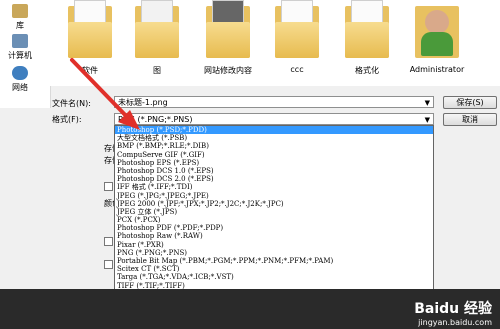 The width and height of the screenshot is (500, 329). Describe the element at coordinates (157, 70) in the screenshot. I see `folder-label: 图` at that location.